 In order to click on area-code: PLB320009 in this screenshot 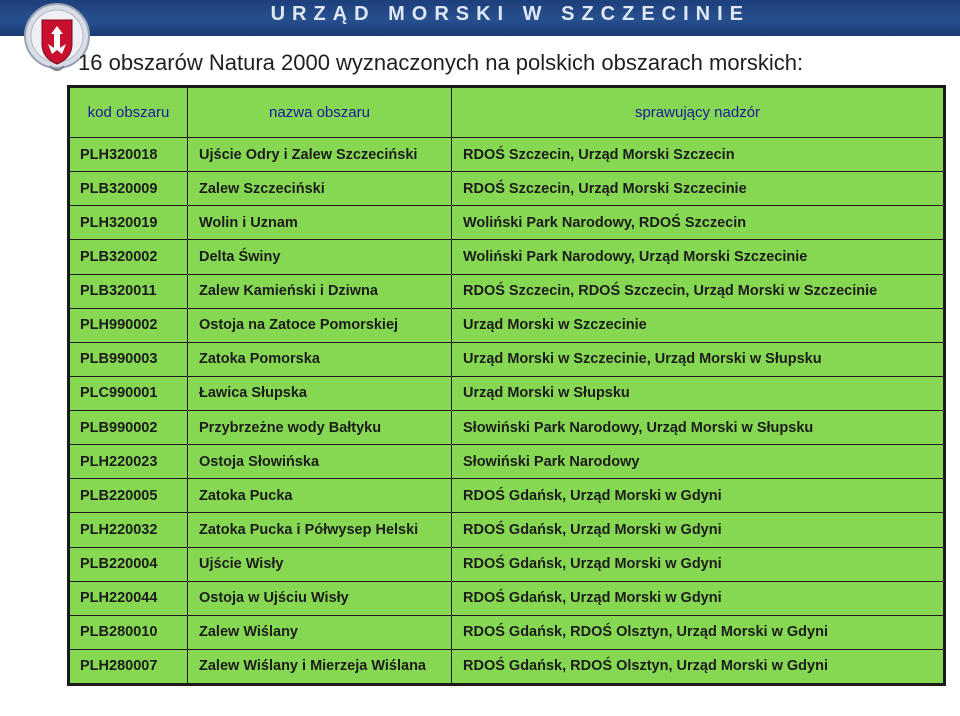, I will do `click(128, 189)`.